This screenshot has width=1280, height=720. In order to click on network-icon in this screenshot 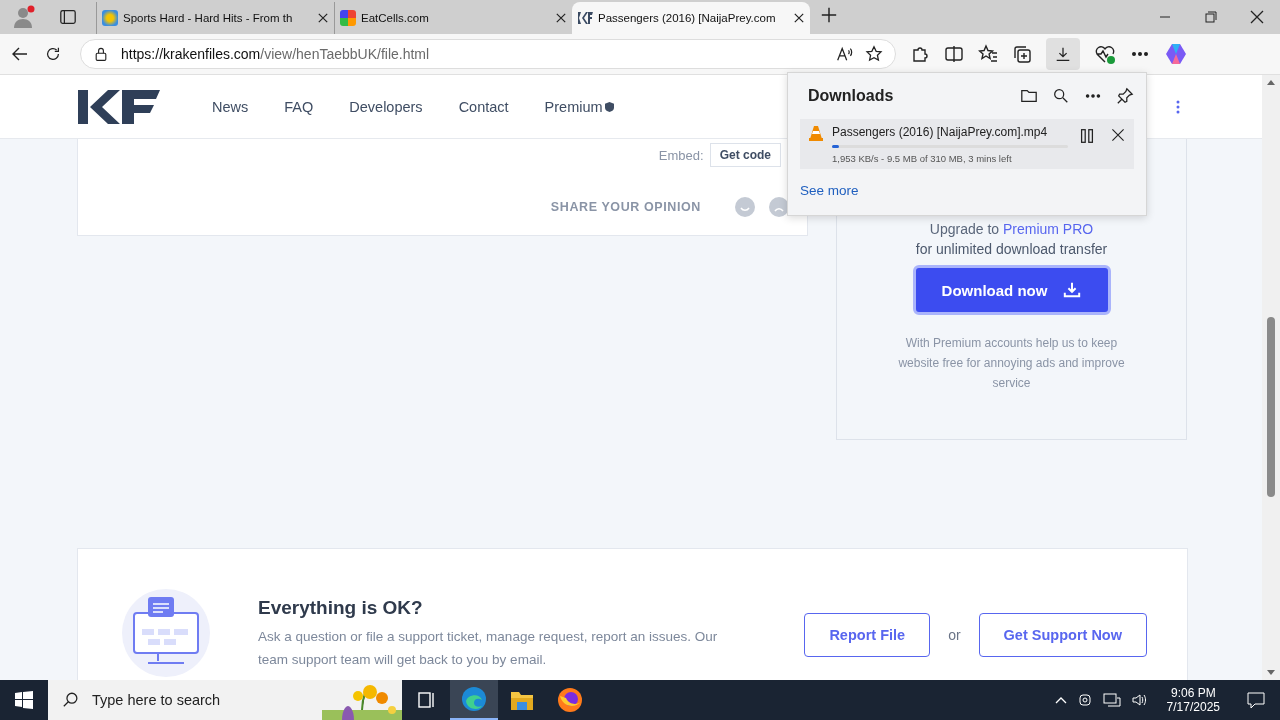, I will do `click(1111, 700)`.